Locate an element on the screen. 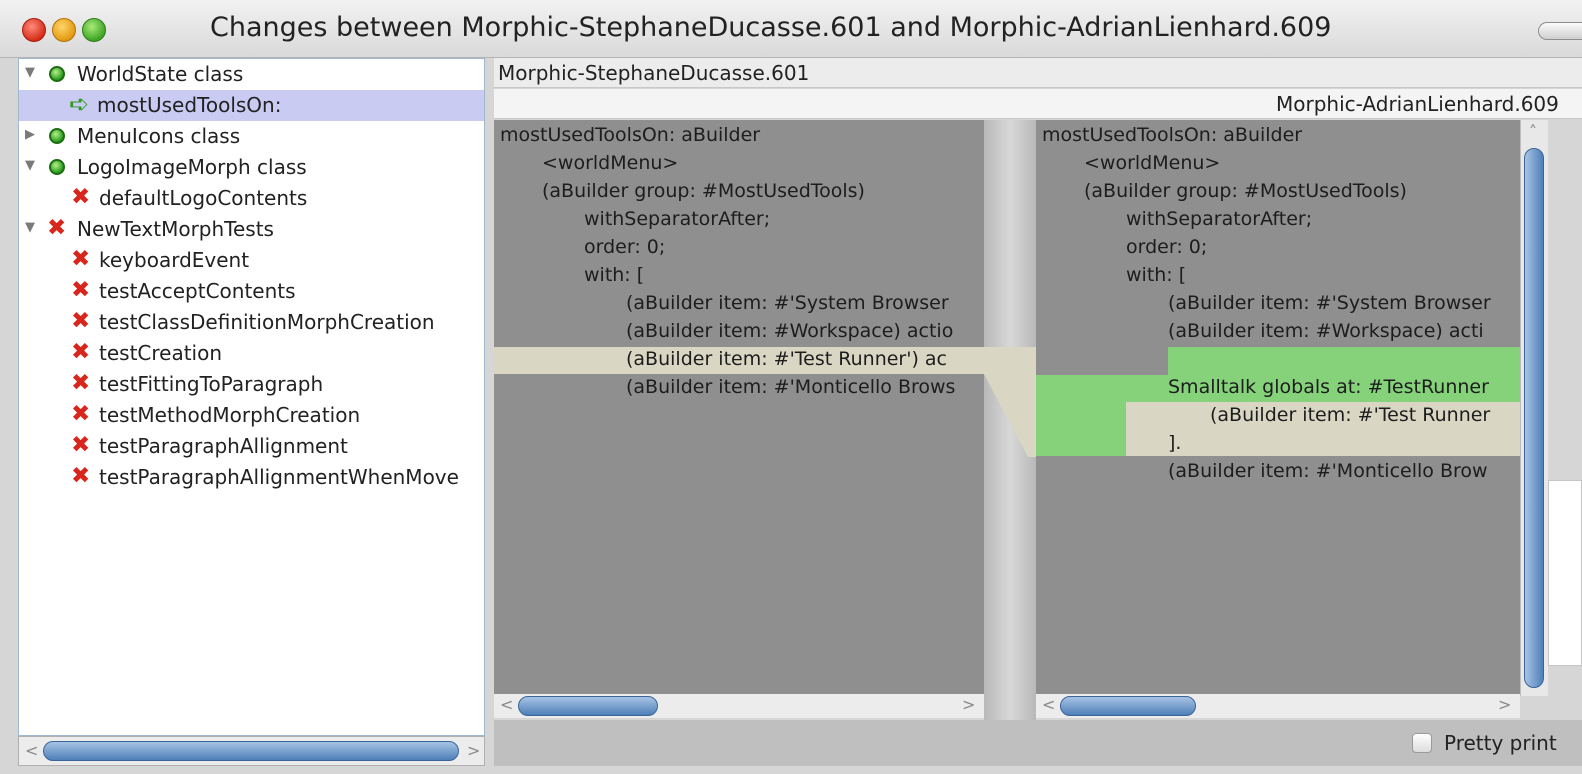 This screenshot has height=774, width=1582. tree-item-label: MenuIcons class is located at coordinates (159, 136).